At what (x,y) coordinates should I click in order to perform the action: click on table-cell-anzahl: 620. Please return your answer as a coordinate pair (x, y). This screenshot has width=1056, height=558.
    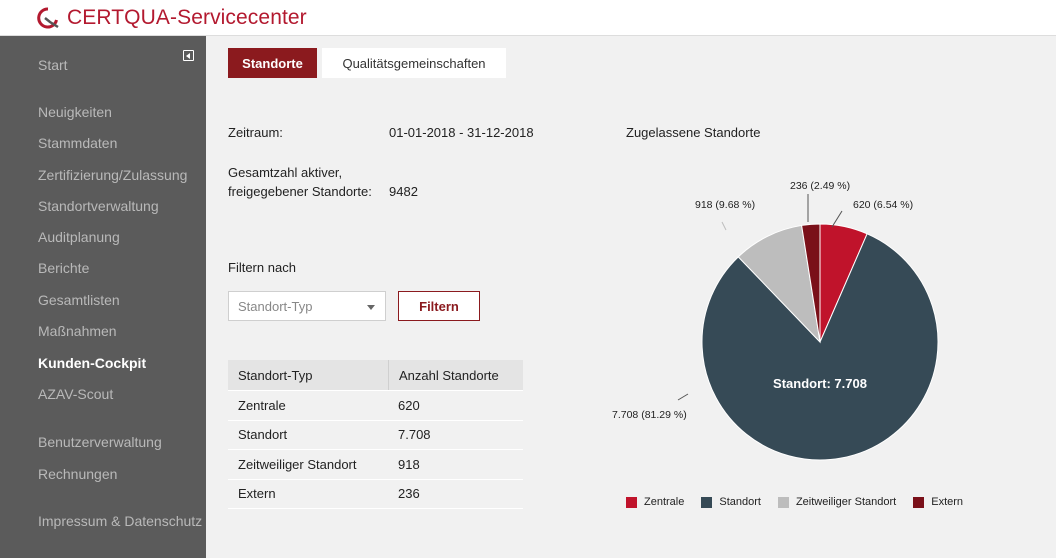
    Looking at the image, I should click on (409, 405).